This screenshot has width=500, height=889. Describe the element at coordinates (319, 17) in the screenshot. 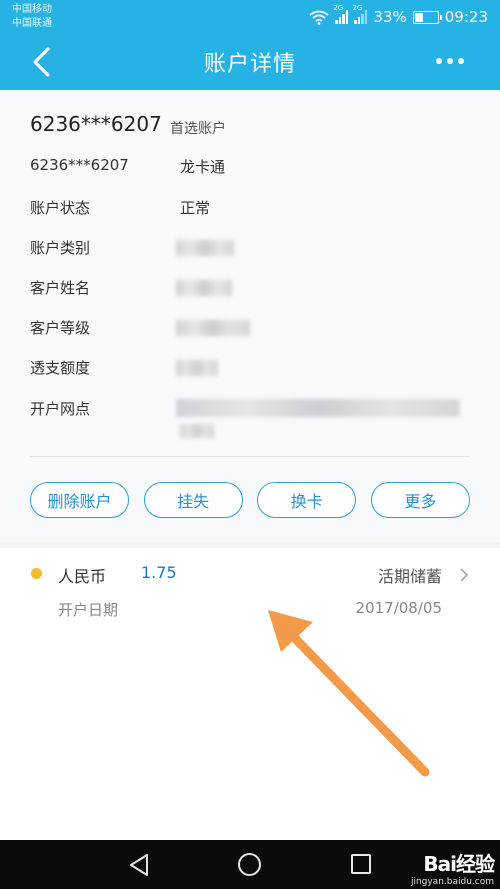

I see `wifi-icon` at that location.